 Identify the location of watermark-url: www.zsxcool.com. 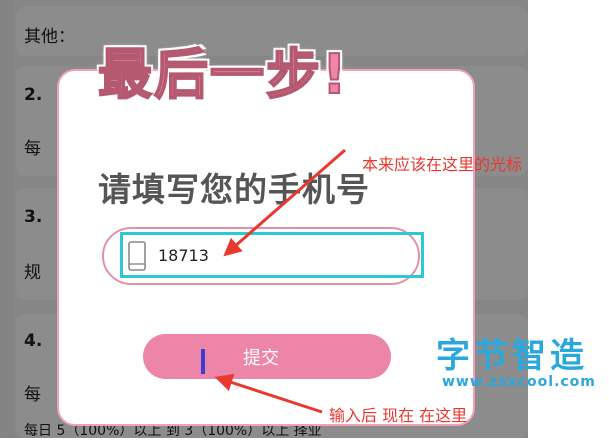
(519, 382).